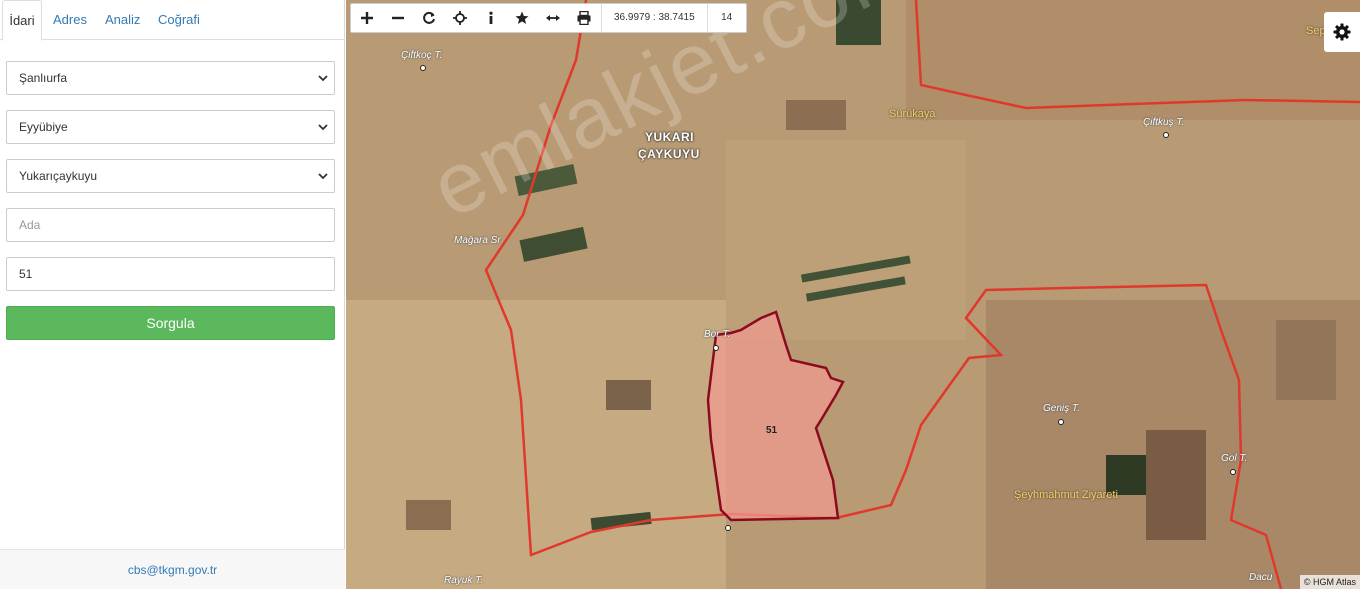 The width and height of the screenshot is (1360, 589). Describe the element at coordinates (717, 334) in the screenshot. I see `place-label: Bor T.` at that location.